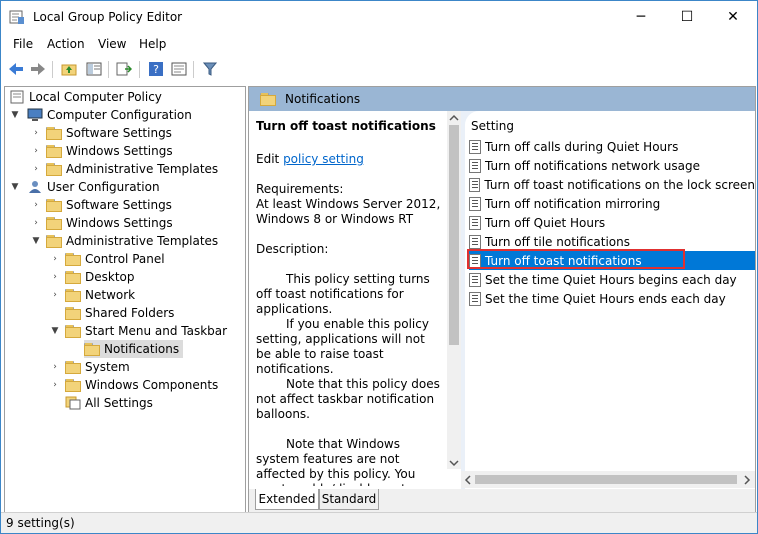 This screenshot has height=534, width=758. What do you see at coordinates (323, 159) in the screenshot?
I see `edit-policy-setting-link: policy setting` at bounding box center [323, 159].